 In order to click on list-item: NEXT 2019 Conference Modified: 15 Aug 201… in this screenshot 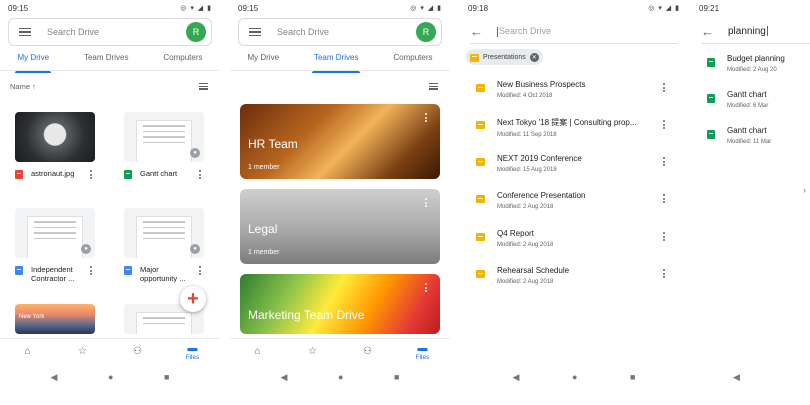, I will do `click(572, 168)`.